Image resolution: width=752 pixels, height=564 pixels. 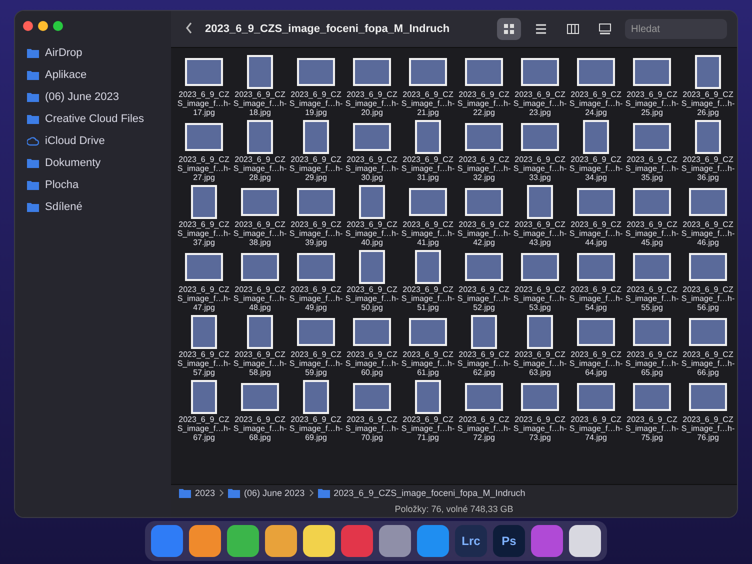 I want to click on file-name: 2023_6_9_CZS_image_f…h-59.jpg, so click(x=316, y=363).